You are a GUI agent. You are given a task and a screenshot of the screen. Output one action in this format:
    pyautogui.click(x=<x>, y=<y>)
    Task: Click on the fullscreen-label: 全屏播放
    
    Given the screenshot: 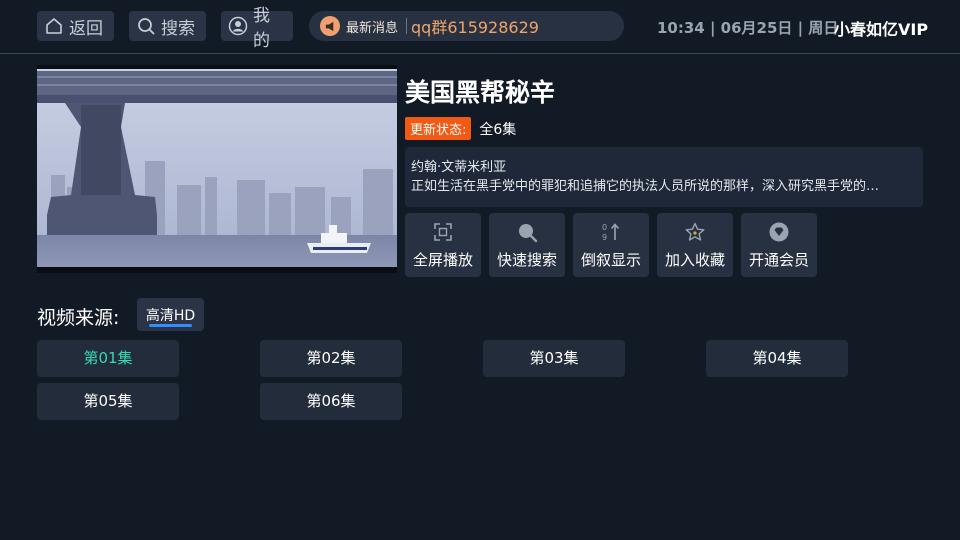 What is the action you would take?
    pyautogui.click(x=442, y=260)
    